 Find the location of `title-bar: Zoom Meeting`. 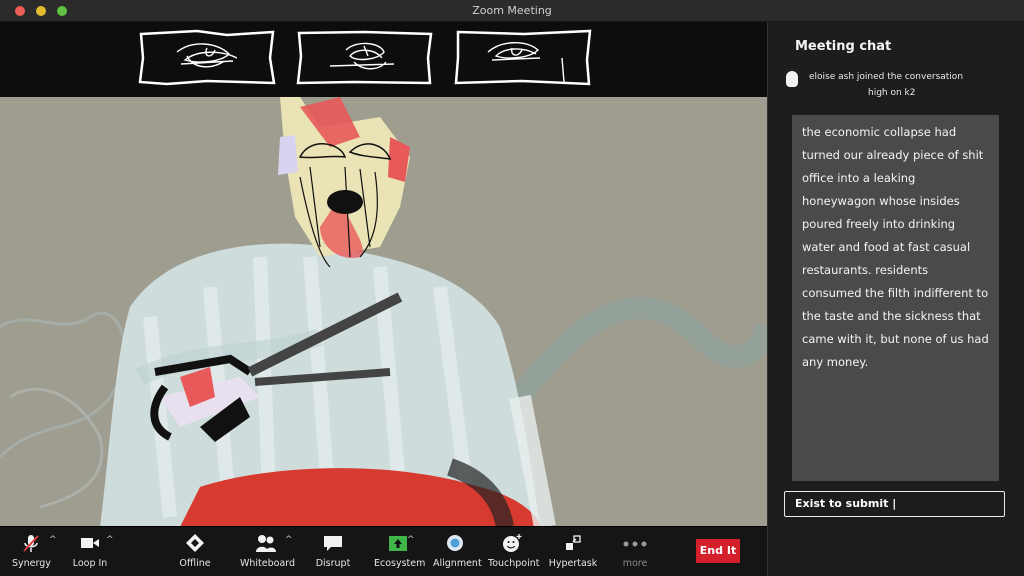

title-bar: Zoom Meeting is located at coordinates (512, 11).